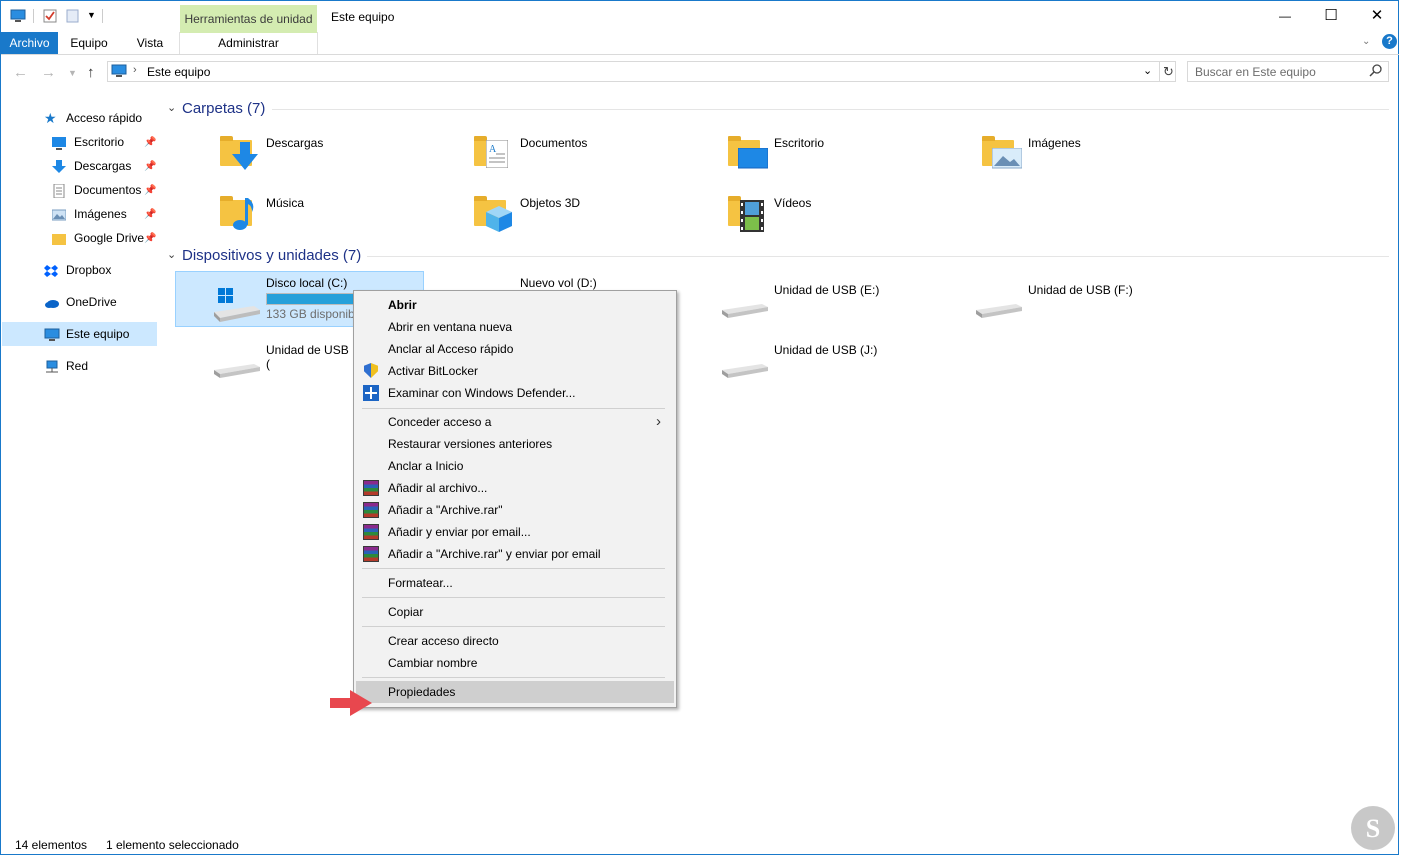  Describe the element at coordinates (371, 393) in the screenshot. I see `defender-icon` at that location.